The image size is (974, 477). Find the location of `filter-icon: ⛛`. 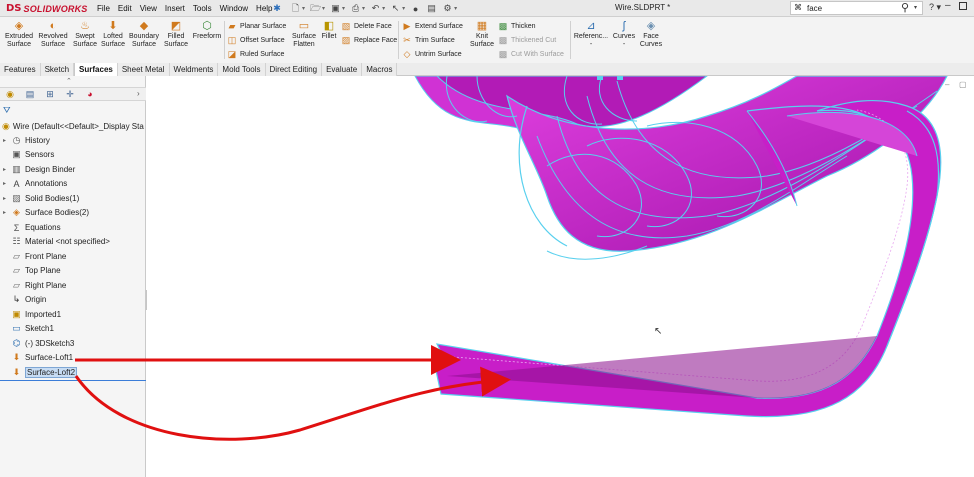

filter-icon: ⛛ is located at coordinates (7, 110).